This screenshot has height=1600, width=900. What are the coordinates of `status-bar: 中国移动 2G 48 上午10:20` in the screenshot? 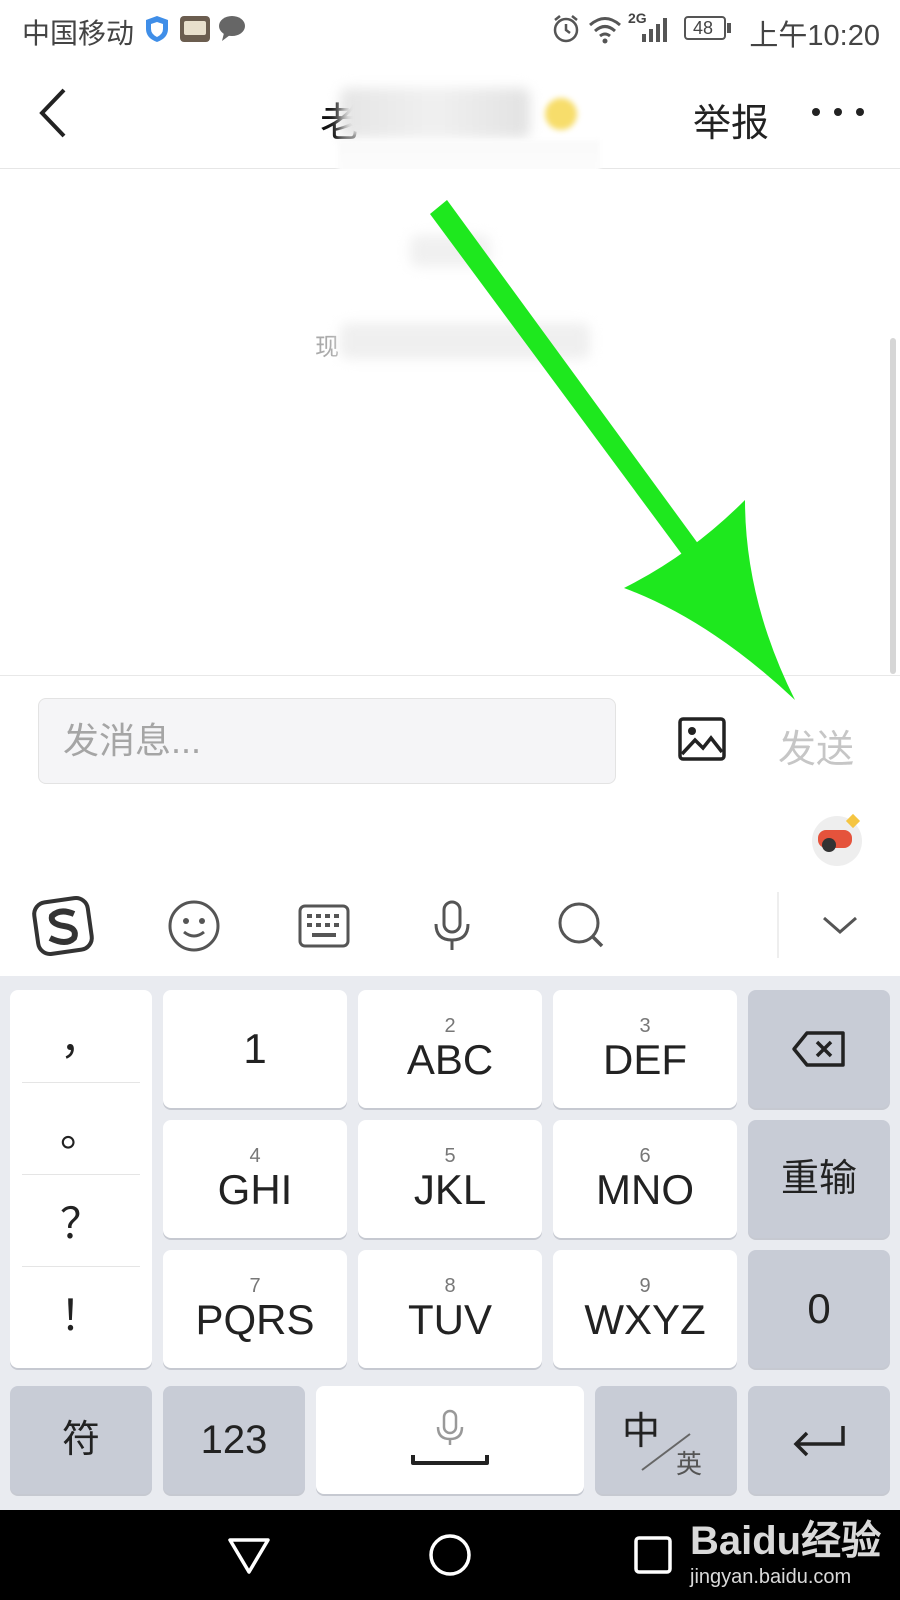 It's located at (450, 30).